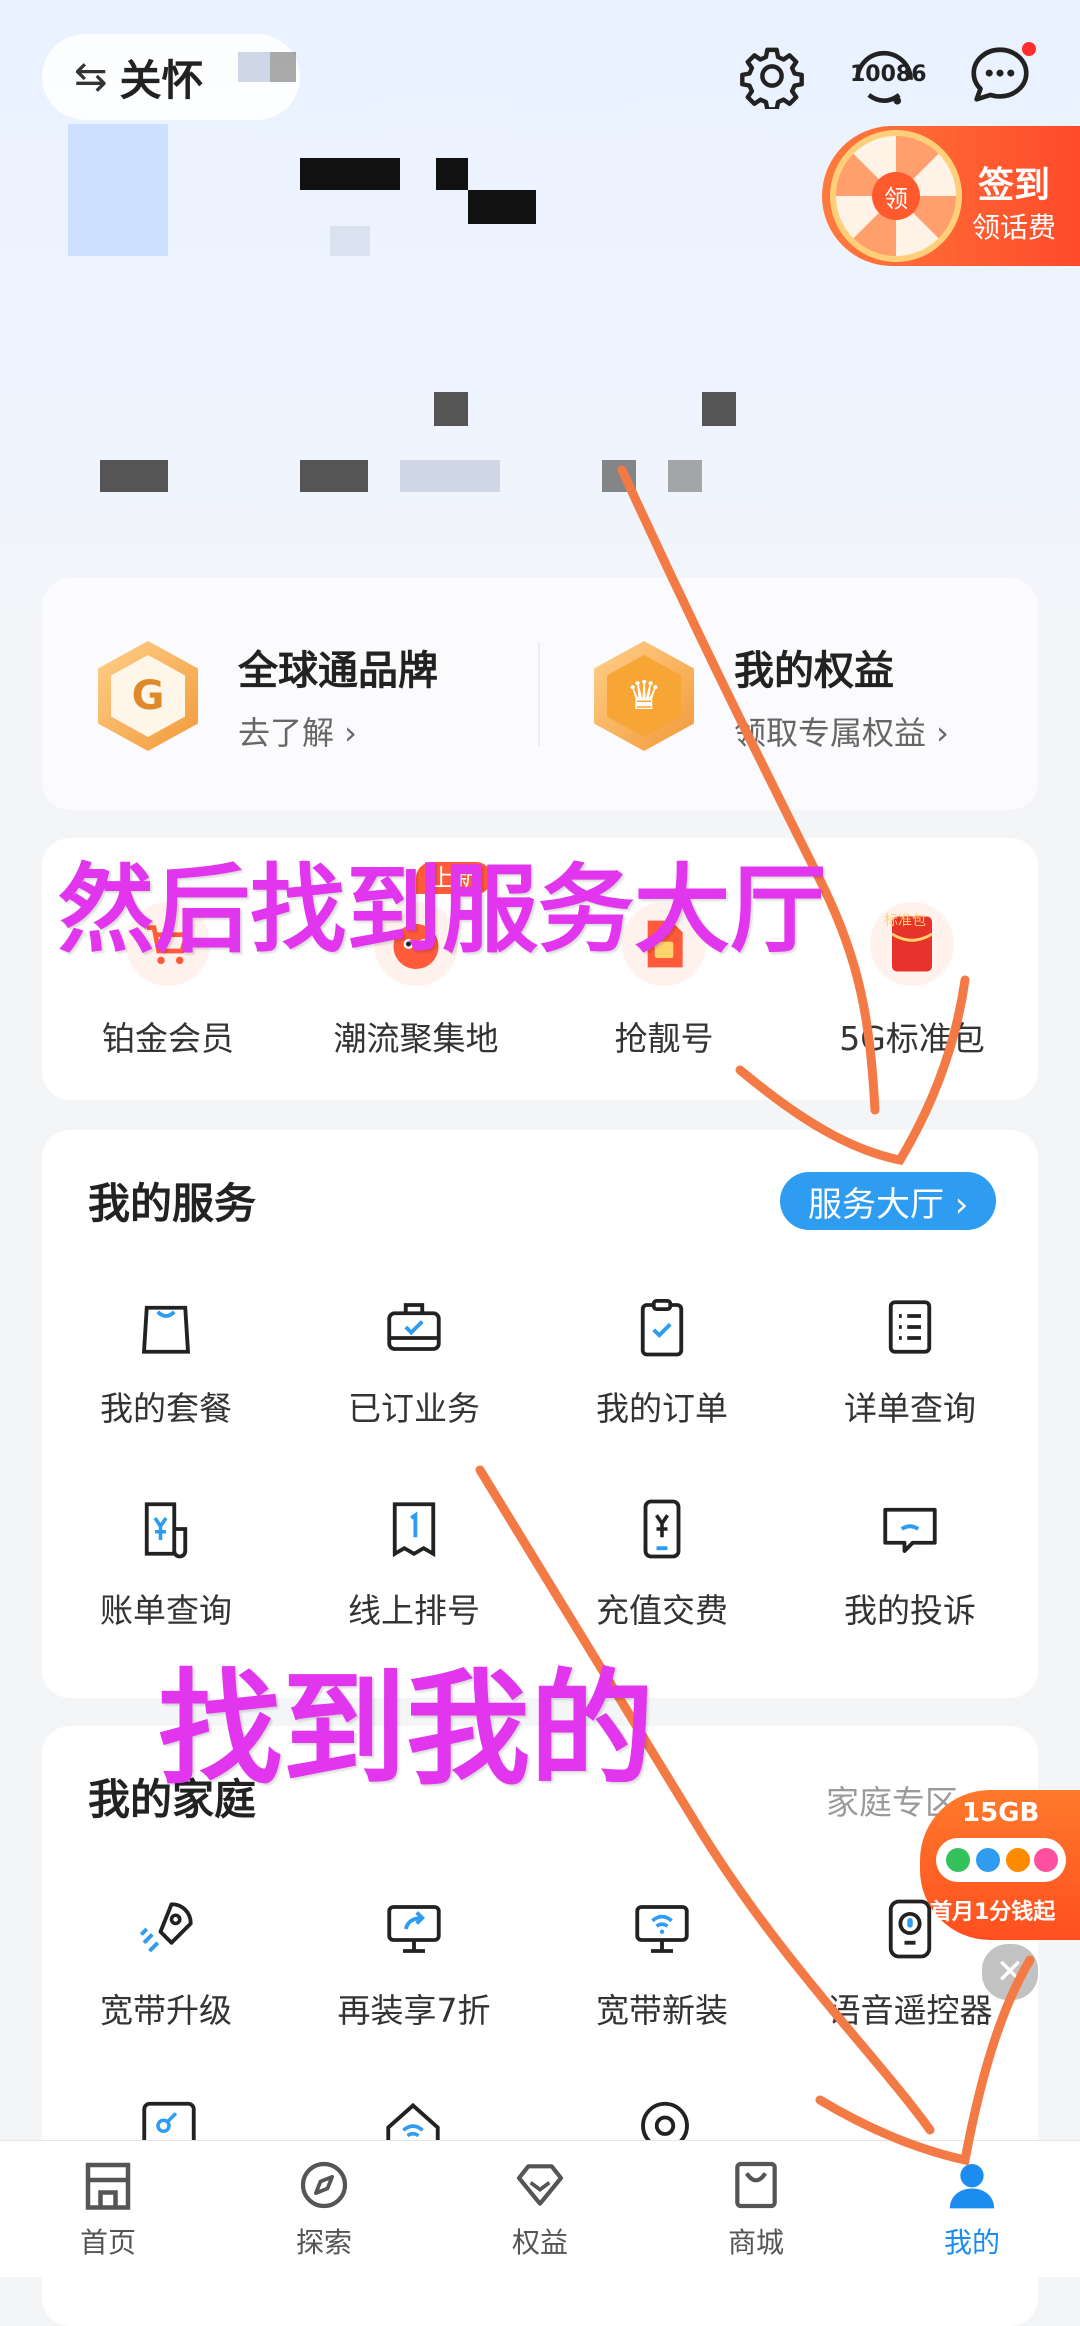 The image size is (1080, 2326). What do you see at coordinates (406, 1730) in the screenshot?
I see `annotation-find-mine: 找到我的` at bounding box center [406, 1730].